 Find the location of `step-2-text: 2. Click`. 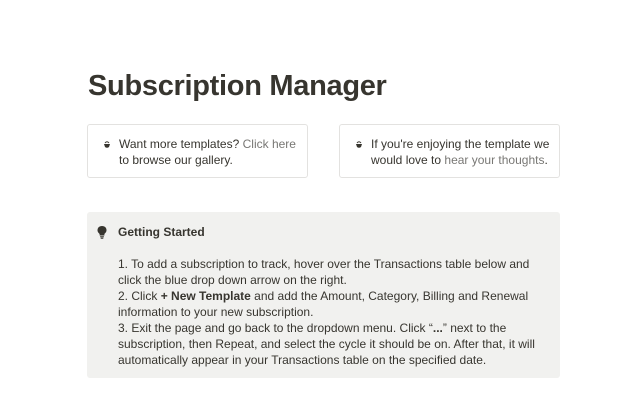

step-2-text: 2. Click is located at coordinates (139, 296).